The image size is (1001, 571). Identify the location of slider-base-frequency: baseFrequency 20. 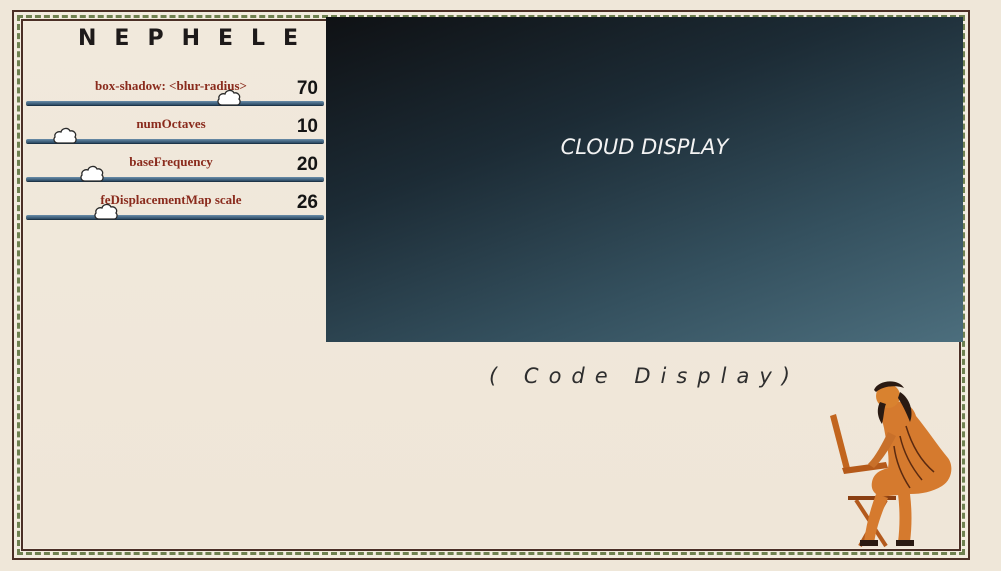
(175, 173).